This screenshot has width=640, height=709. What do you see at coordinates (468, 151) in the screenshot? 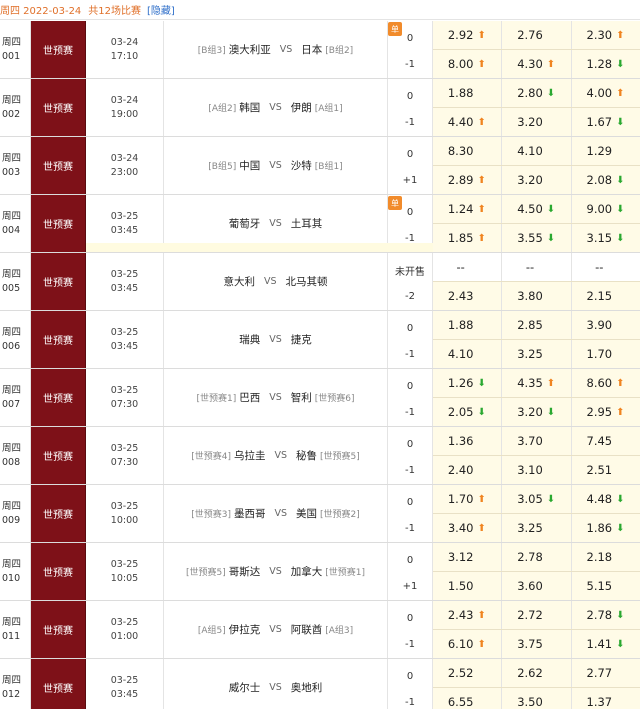
I see `odds-cell: 8.30` at bounding box center [468, 151].